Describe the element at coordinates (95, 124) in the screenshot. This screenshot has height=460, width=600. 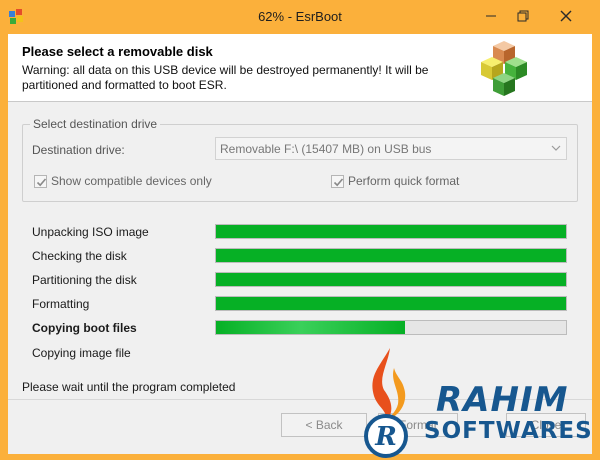
I see `destination-group-label: Select destination drive` at that location.